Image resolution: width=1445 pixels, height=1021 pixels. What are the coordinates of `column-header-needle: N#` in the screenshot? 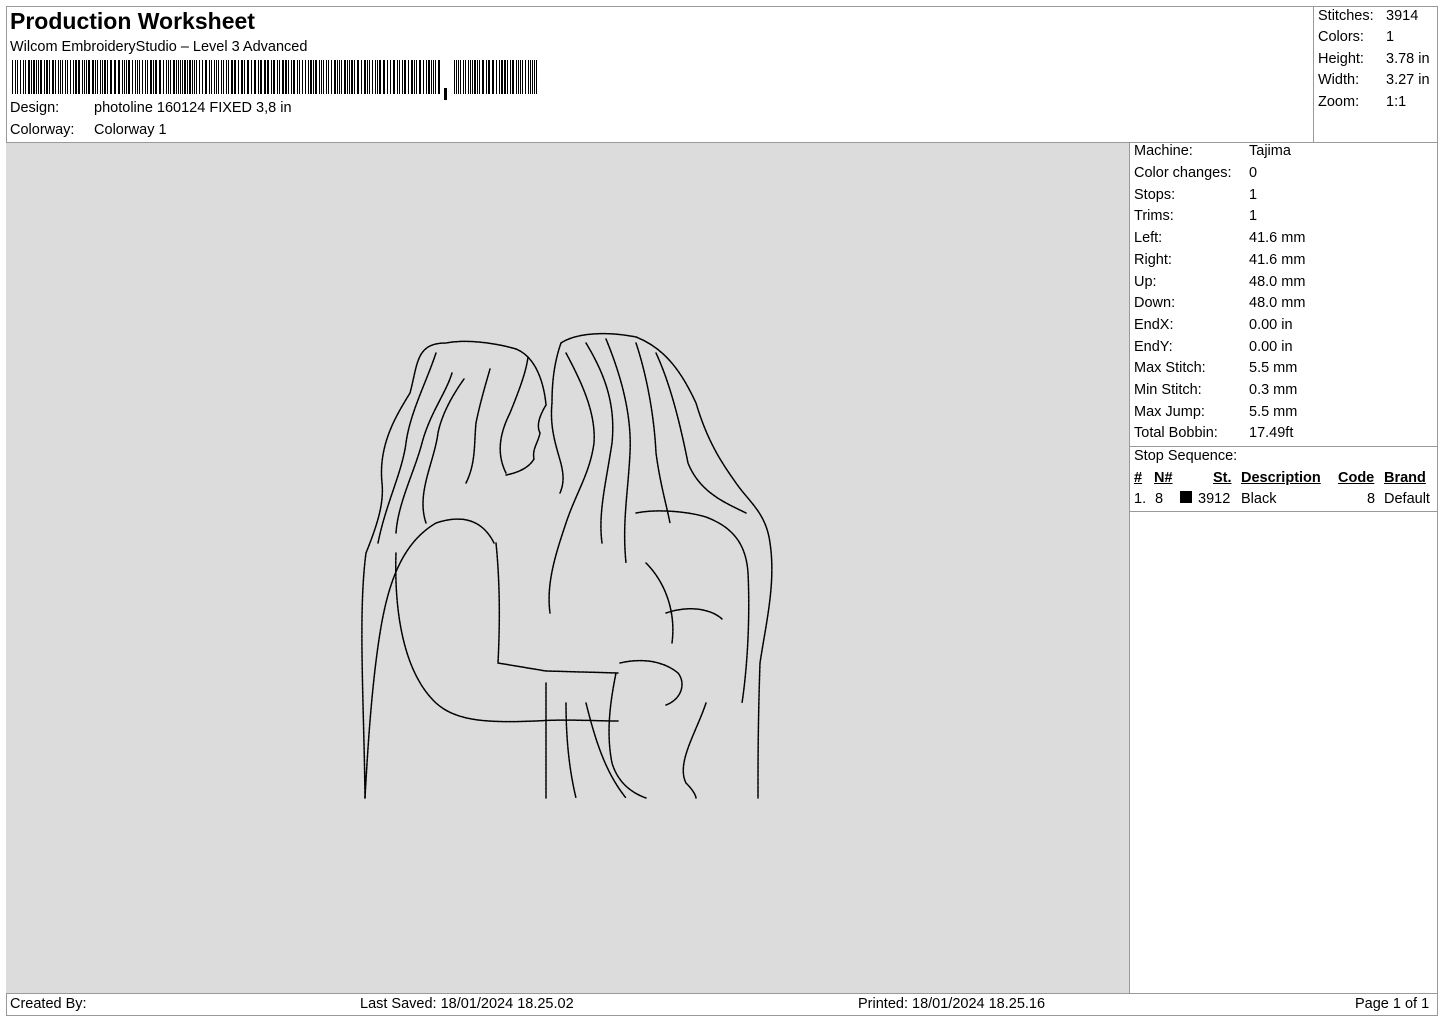 It's located at (1163, 478).